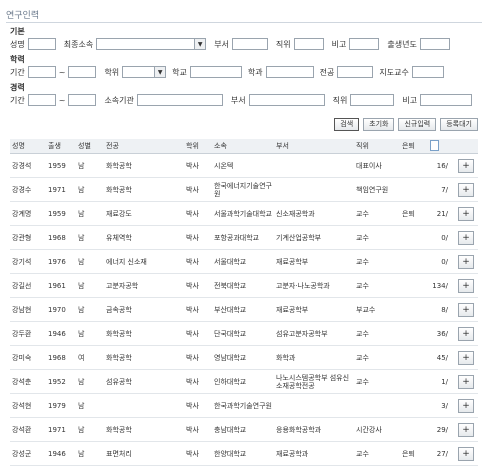 The height and width of the screenshot is (466, 488). What do you see at coordinates (28, 146) in the screenshot?
I see `header-name: 성명` at bounding box center [28, 146].